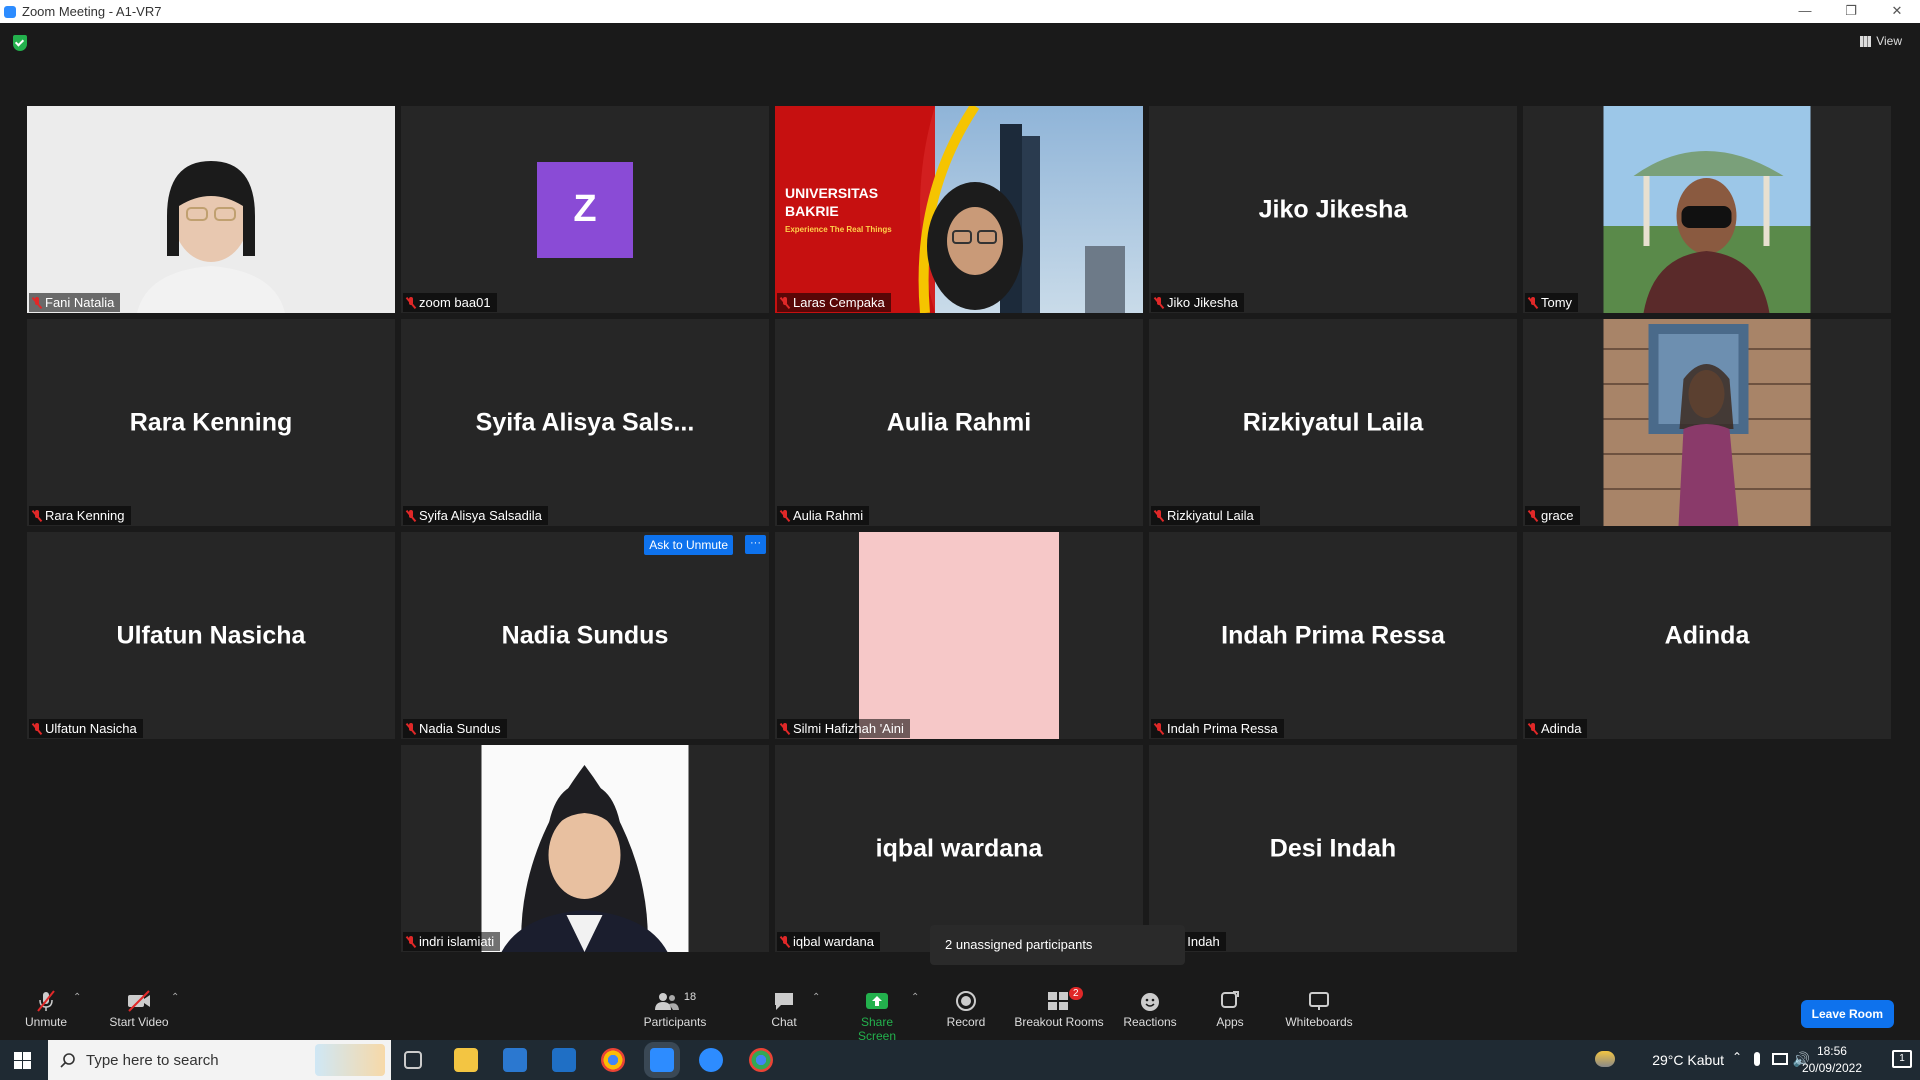  What do you see at coordinates (80, 515) in the screenshot?
I see `participant-name-label: Rara Kenning` at bounding box center [80, 515].